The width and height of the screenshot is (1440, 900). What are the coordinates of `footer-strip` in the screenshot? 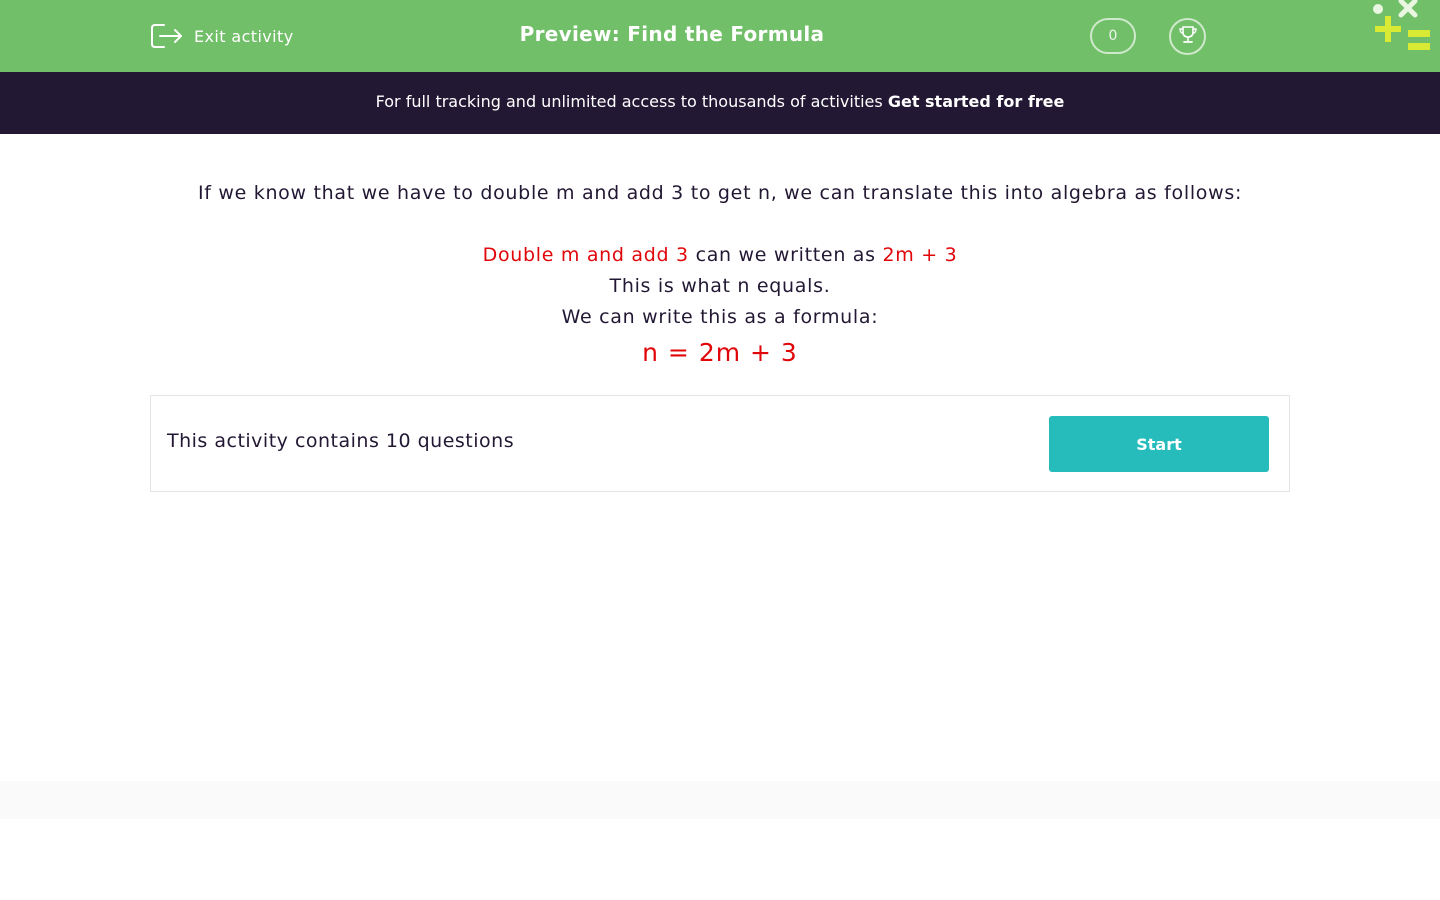 It's located at (720, 800).